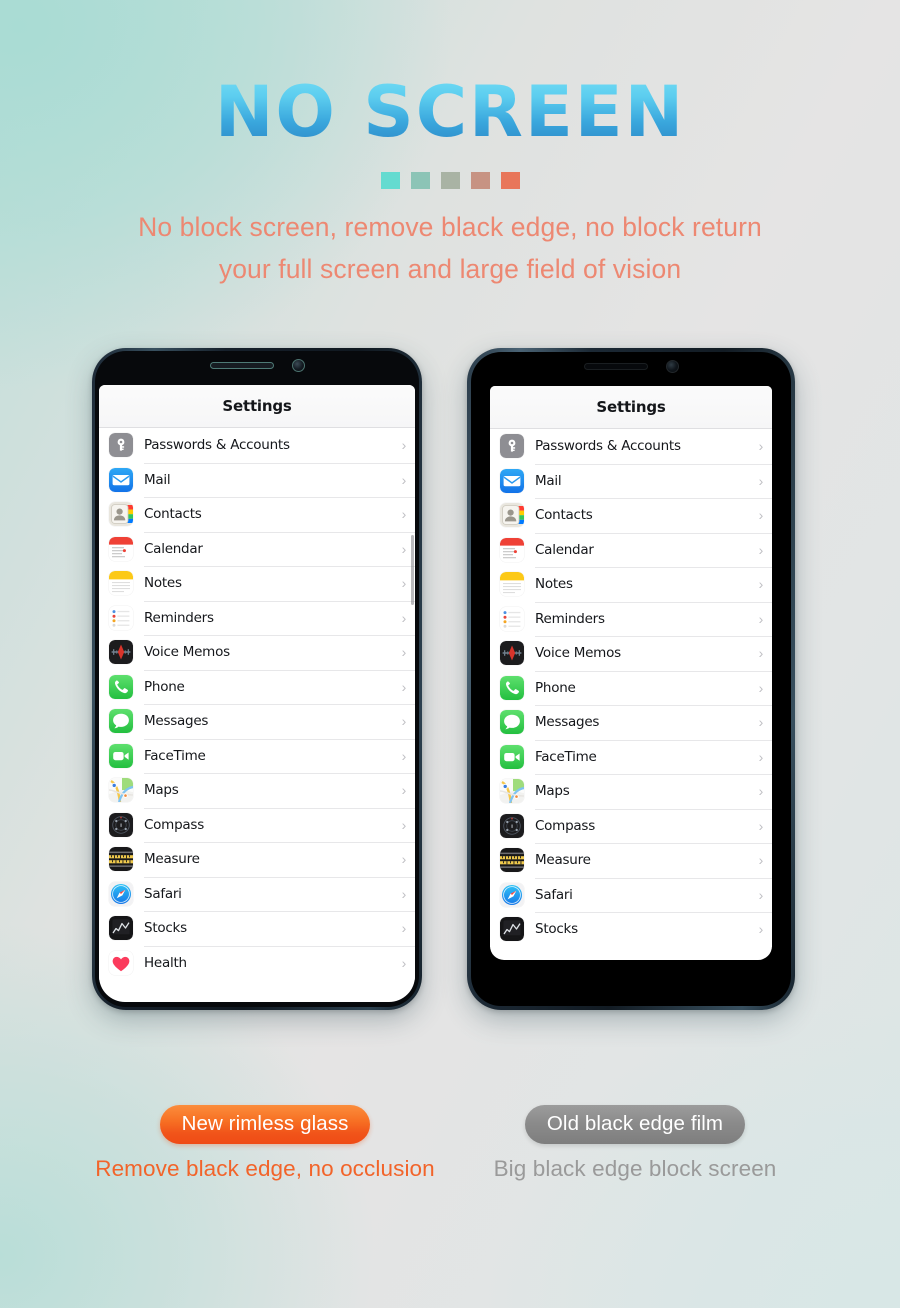  What do you see at coordinates (615, 366) in the screenshot?
I see `earpiece-speaker-icon` at bounding box center [615, 366].